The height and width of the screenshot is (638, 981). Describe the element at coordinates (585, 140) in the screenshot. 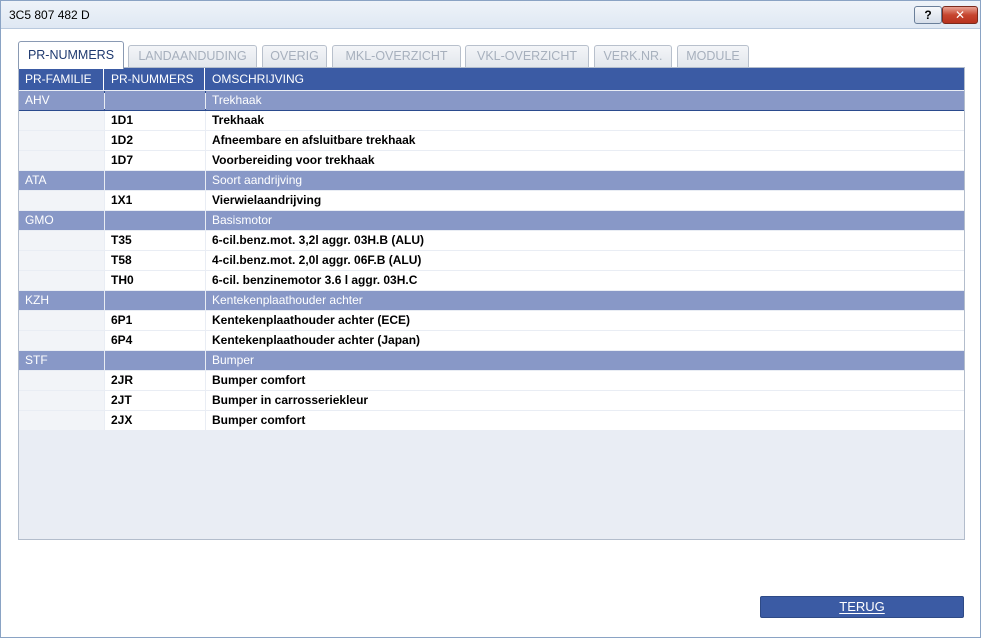

I see `cell-omschrijving: Afneembare en afsluitbare trekhaak` at that location.